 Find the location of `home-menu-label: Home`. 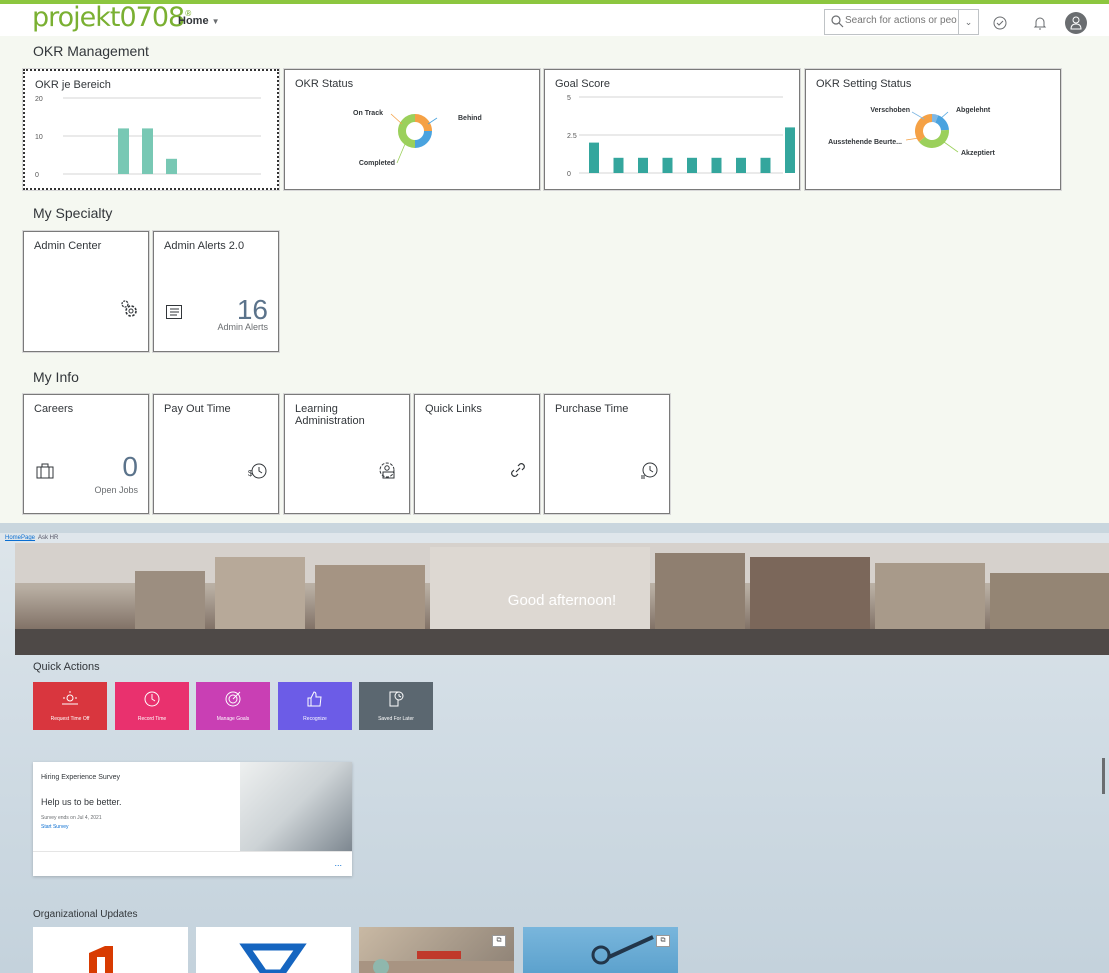

home-menu-label: Home is located at coordinates (193, 21).